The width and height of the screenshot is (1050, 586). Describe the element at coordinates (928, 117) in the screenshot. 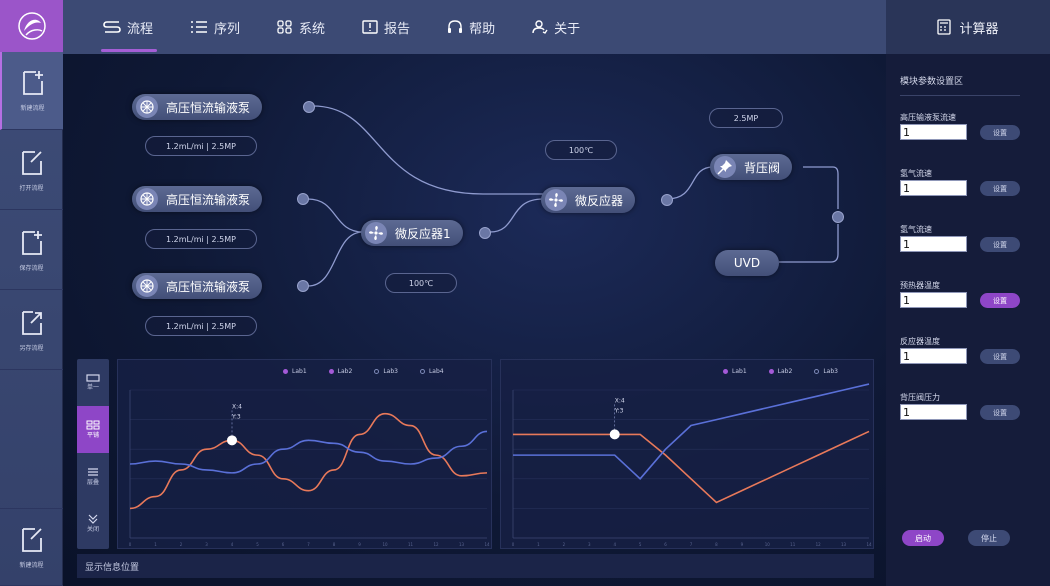

I see `param-label: 高压输液泵流速` at that location.